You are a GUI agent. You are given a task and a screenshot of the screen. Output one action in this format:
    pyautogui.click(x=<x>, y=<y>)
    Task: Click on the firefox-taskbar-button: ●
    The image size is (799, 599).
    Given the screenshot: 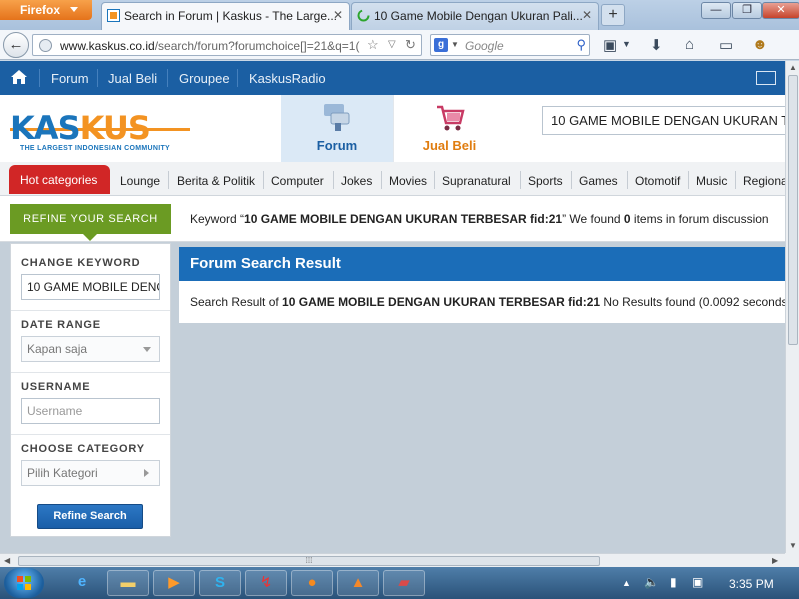 What is the action you would take?
    pyautogui.click(x=312, y=583)
    